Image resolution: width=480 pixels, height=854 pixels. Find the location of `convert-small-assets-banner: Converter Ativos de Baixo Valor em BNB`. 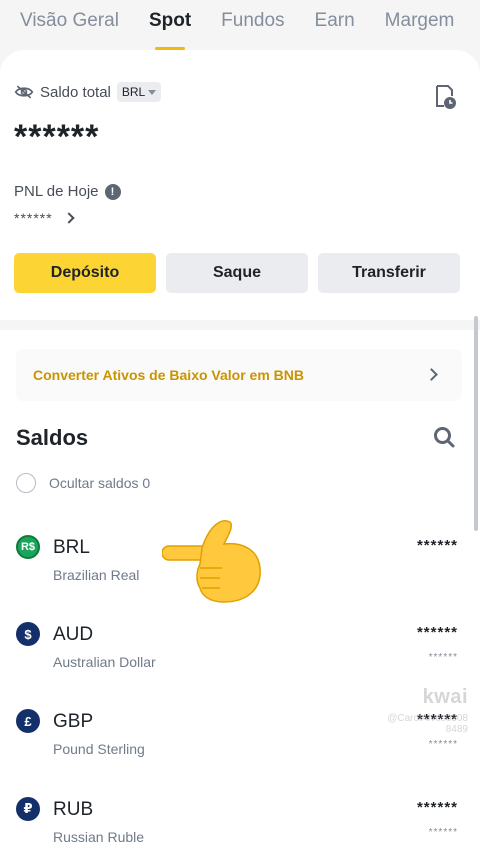

convert-small-assets-banner: Converter Ativos de Baixo Valor em BNB is located at coordinates (239, 375).